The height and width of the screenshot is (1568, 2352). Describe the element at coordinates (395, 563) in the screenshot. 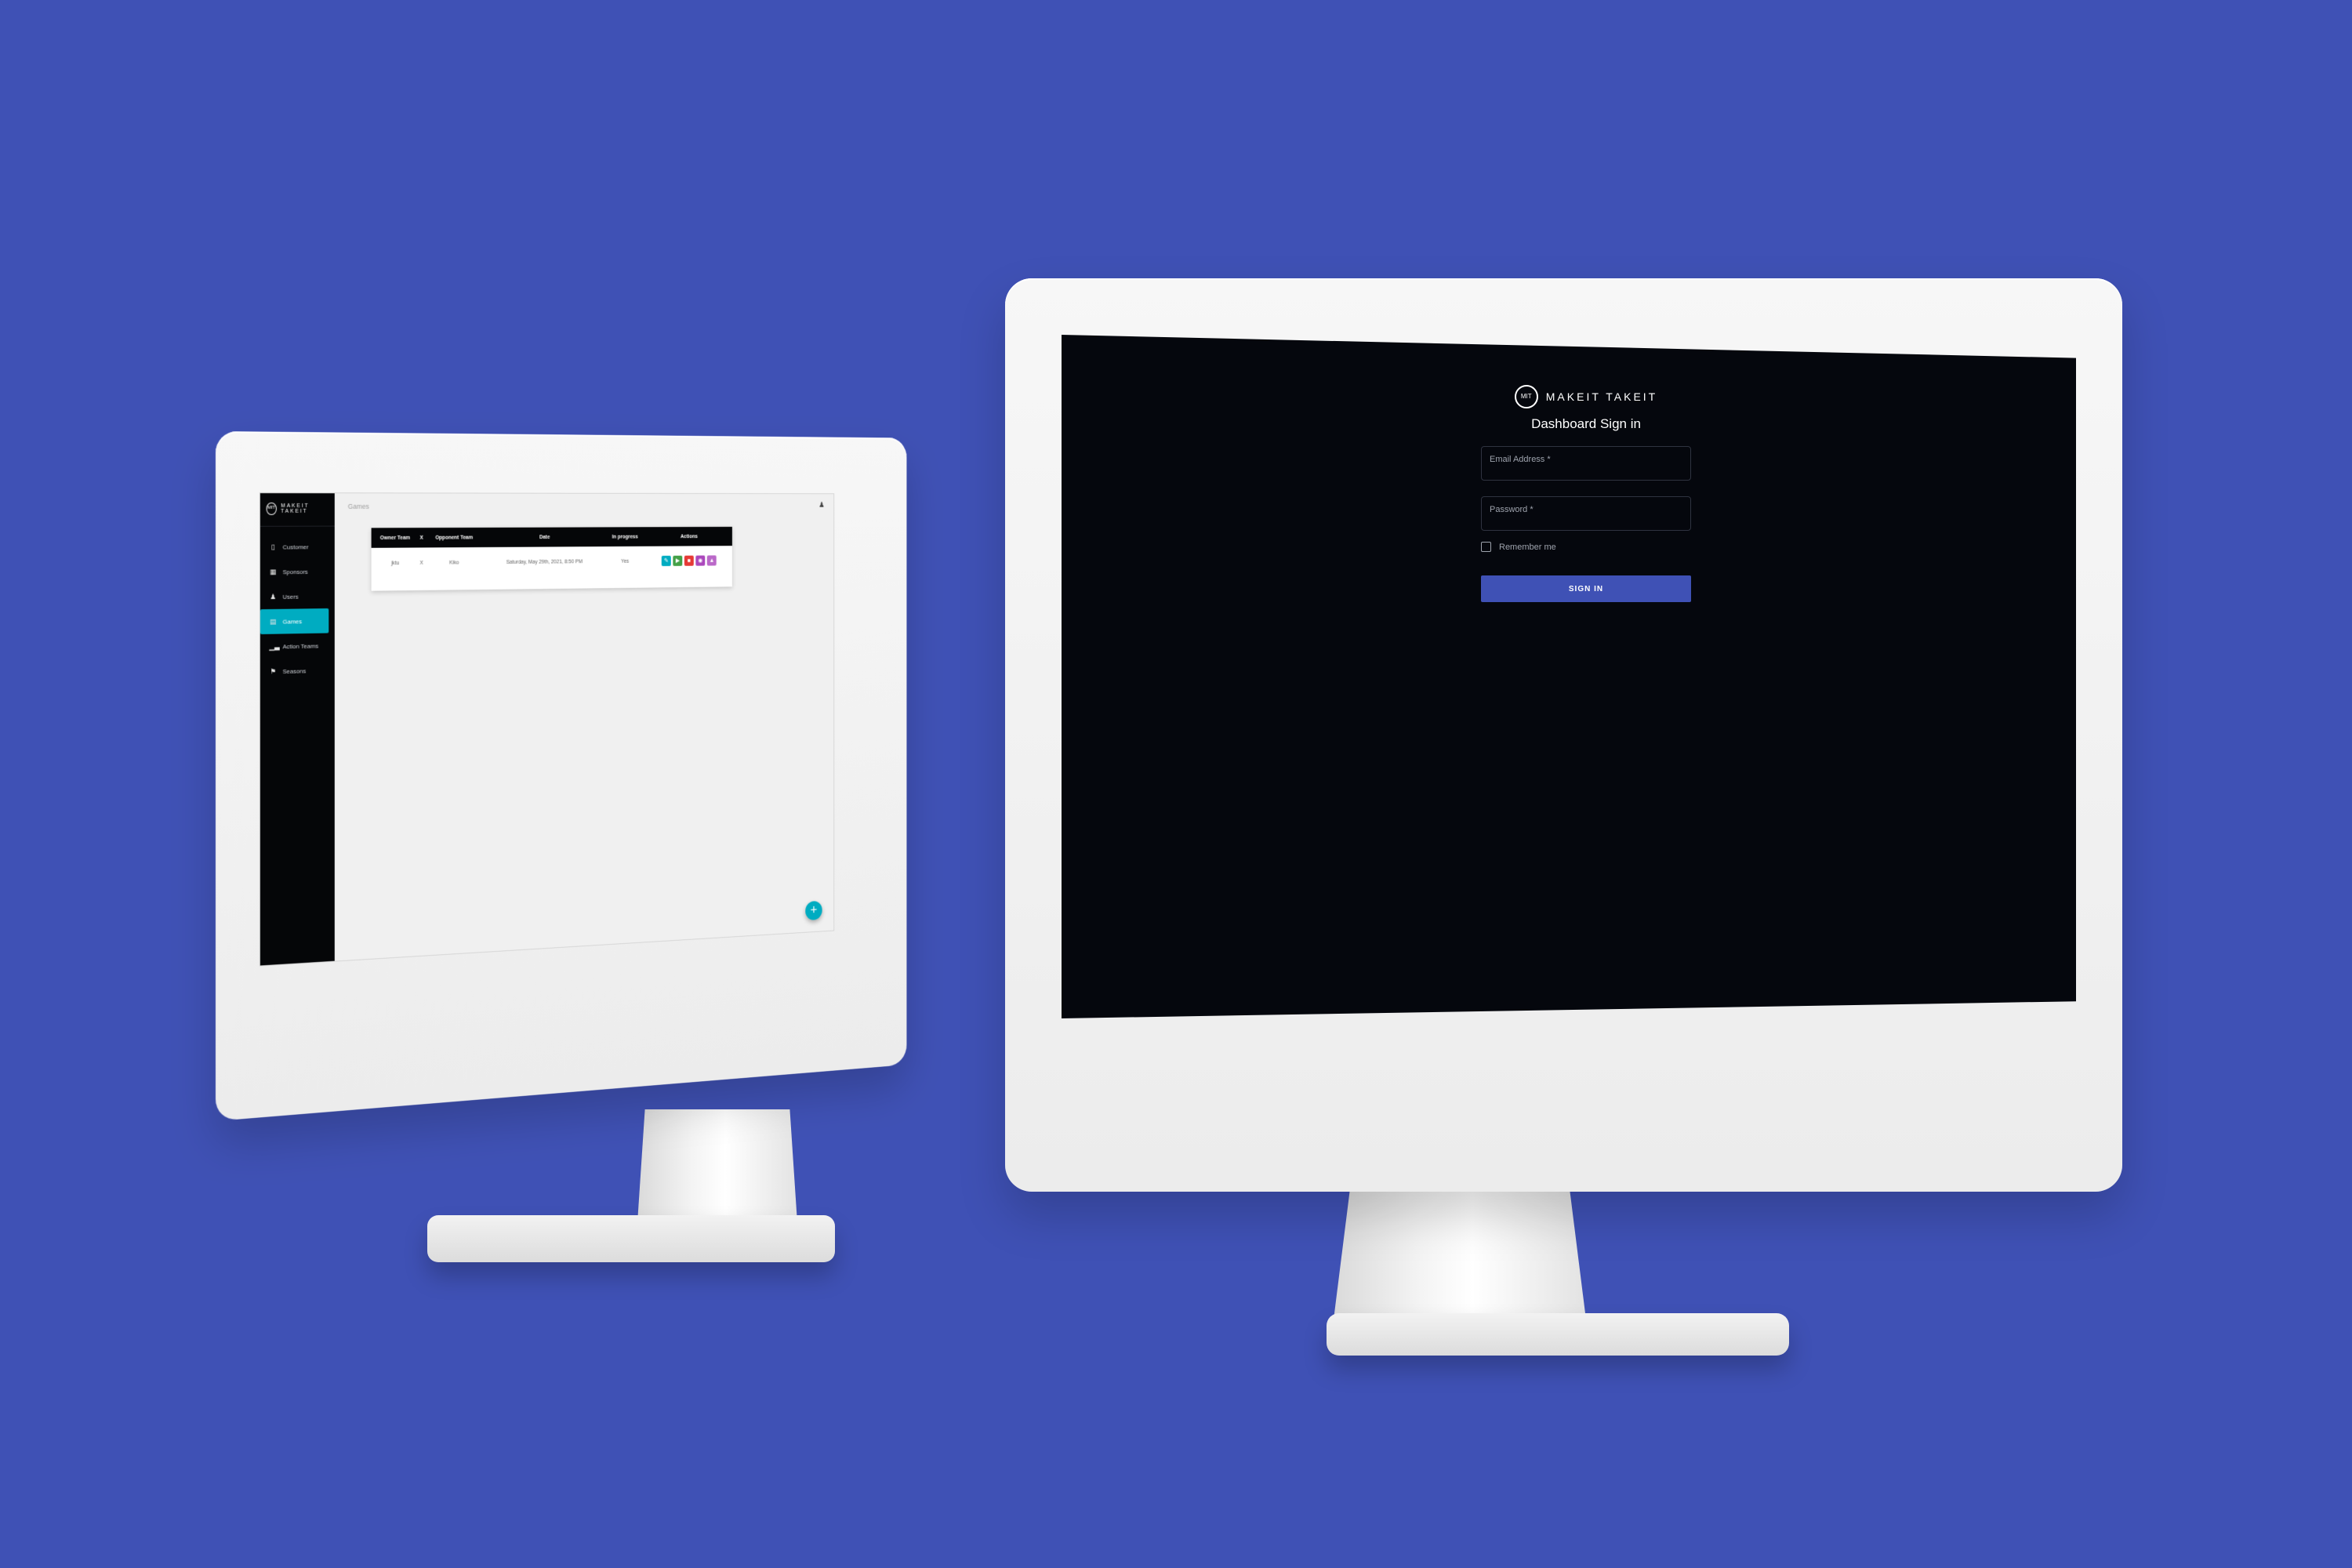

I see `cell-owner-team: jktu` at that location.